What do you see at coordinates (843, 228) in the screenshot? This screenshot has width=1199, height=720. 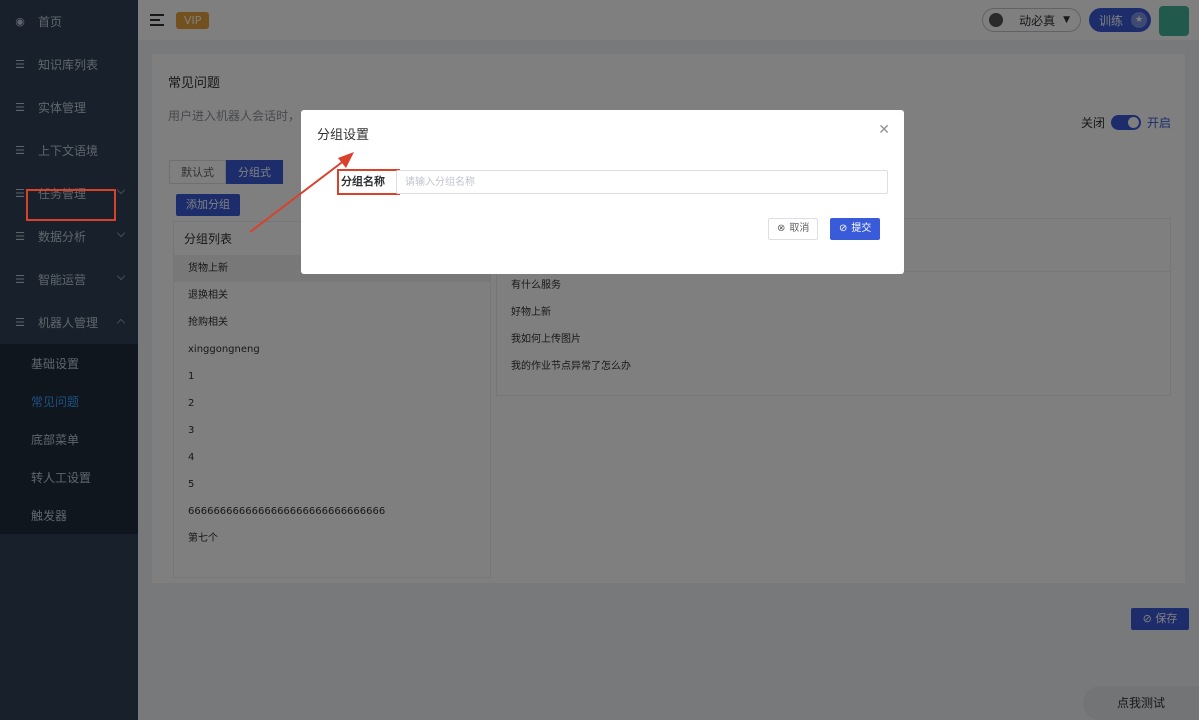 I see `check-circle-icon: ⊘` at bounding box center [843, 228].